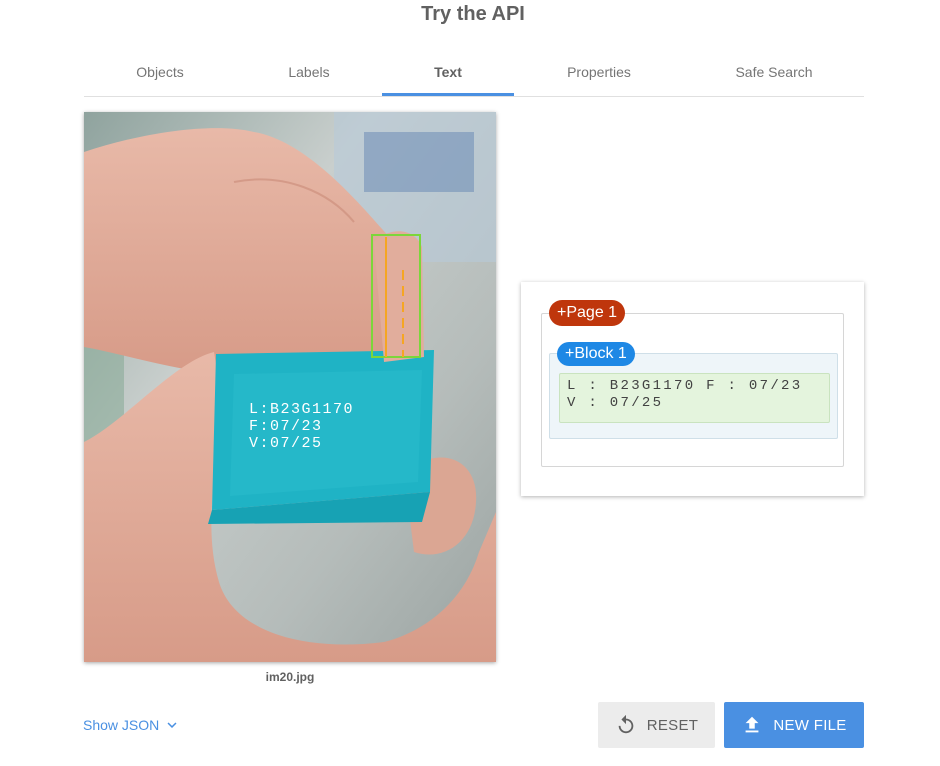 This screenshot has height=766, width=940. What do you see at coordinates (596, 354) in the screenshot?
I see `block-chip: +Block 1` at bounding box center [596, 354].